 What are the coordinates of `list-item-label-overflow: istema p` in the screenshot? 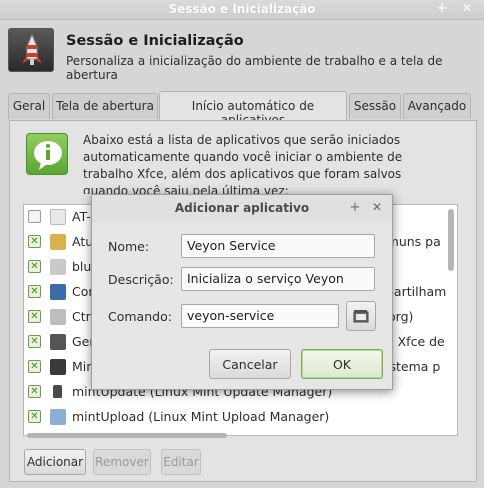 It's located at (413, 366).